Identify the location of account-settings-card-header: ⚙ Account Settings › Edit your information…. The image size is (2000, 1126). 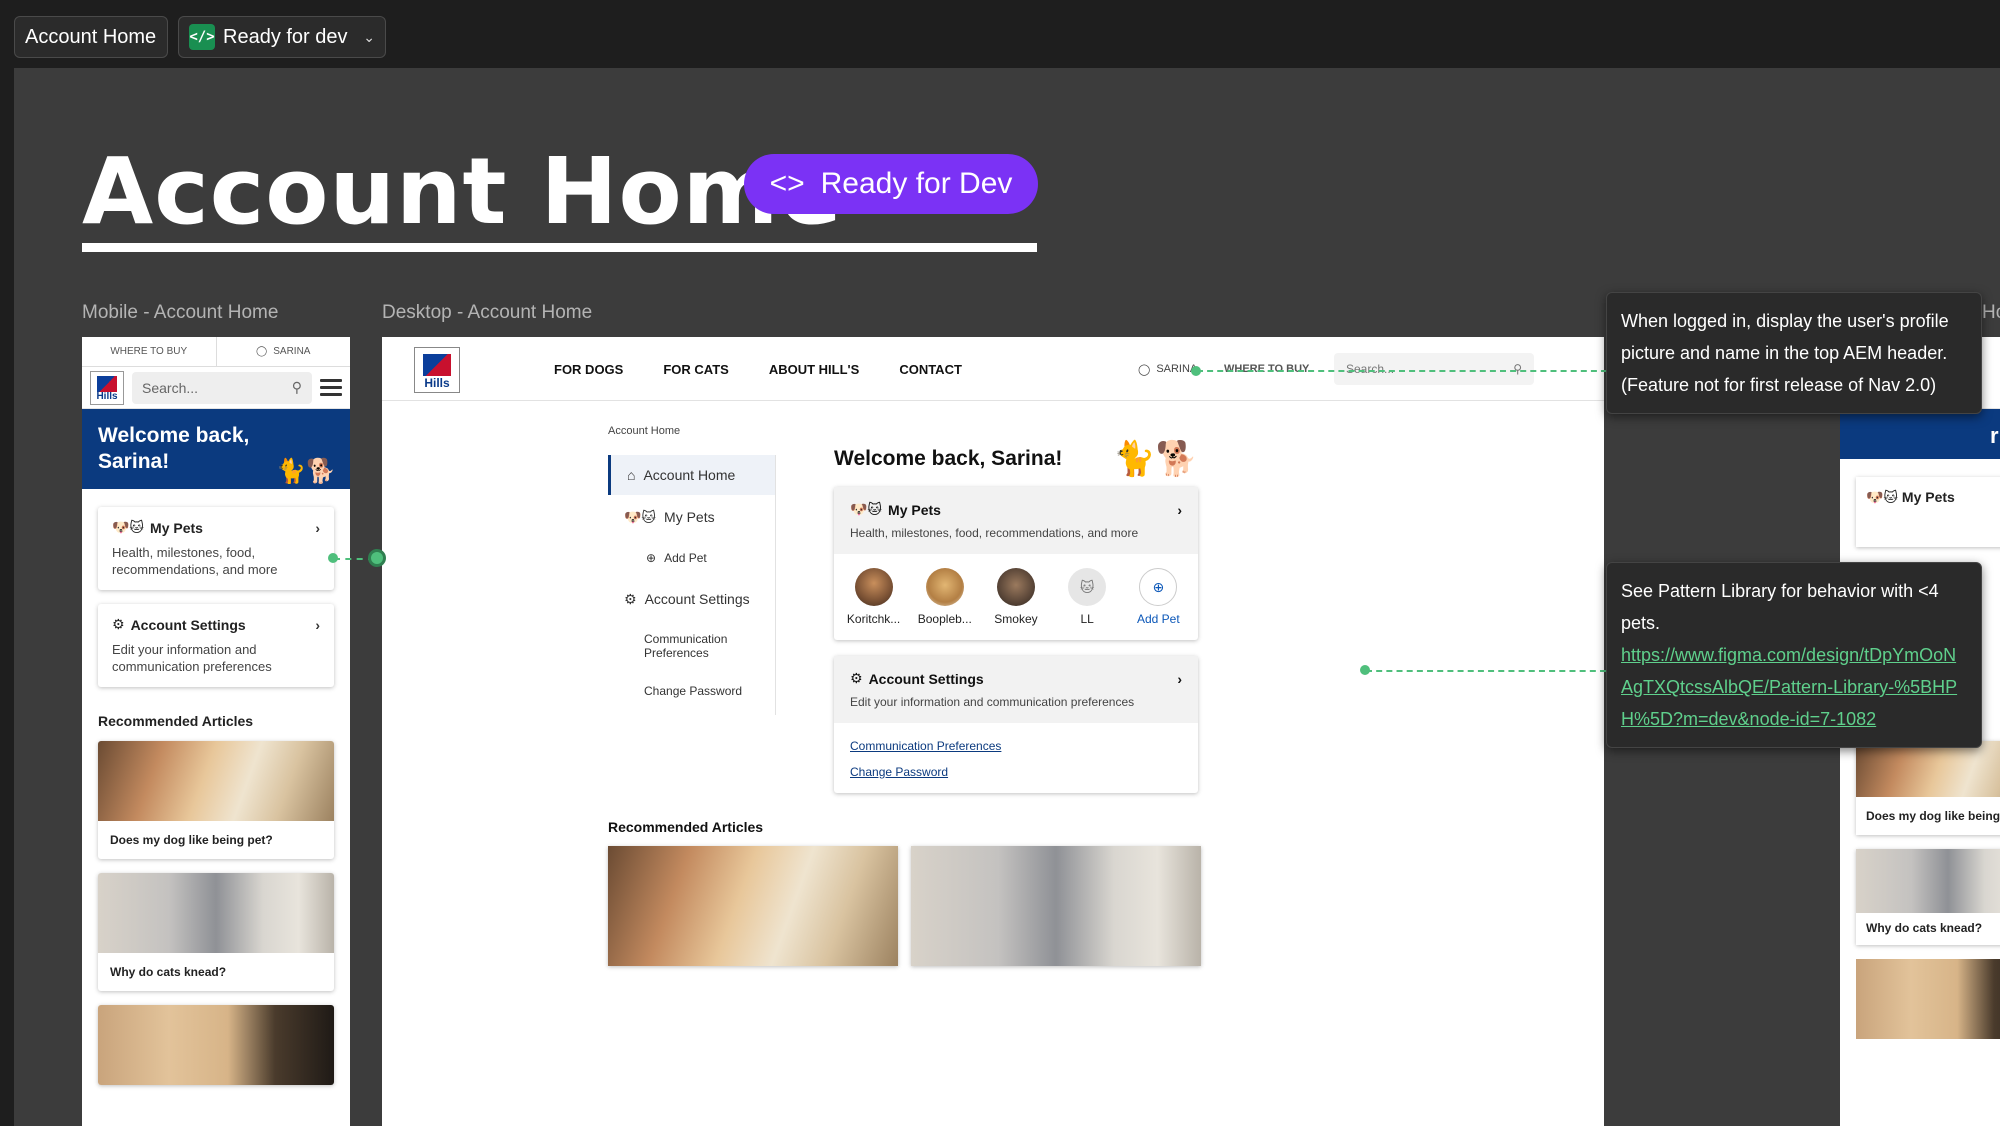
(1016, 689).